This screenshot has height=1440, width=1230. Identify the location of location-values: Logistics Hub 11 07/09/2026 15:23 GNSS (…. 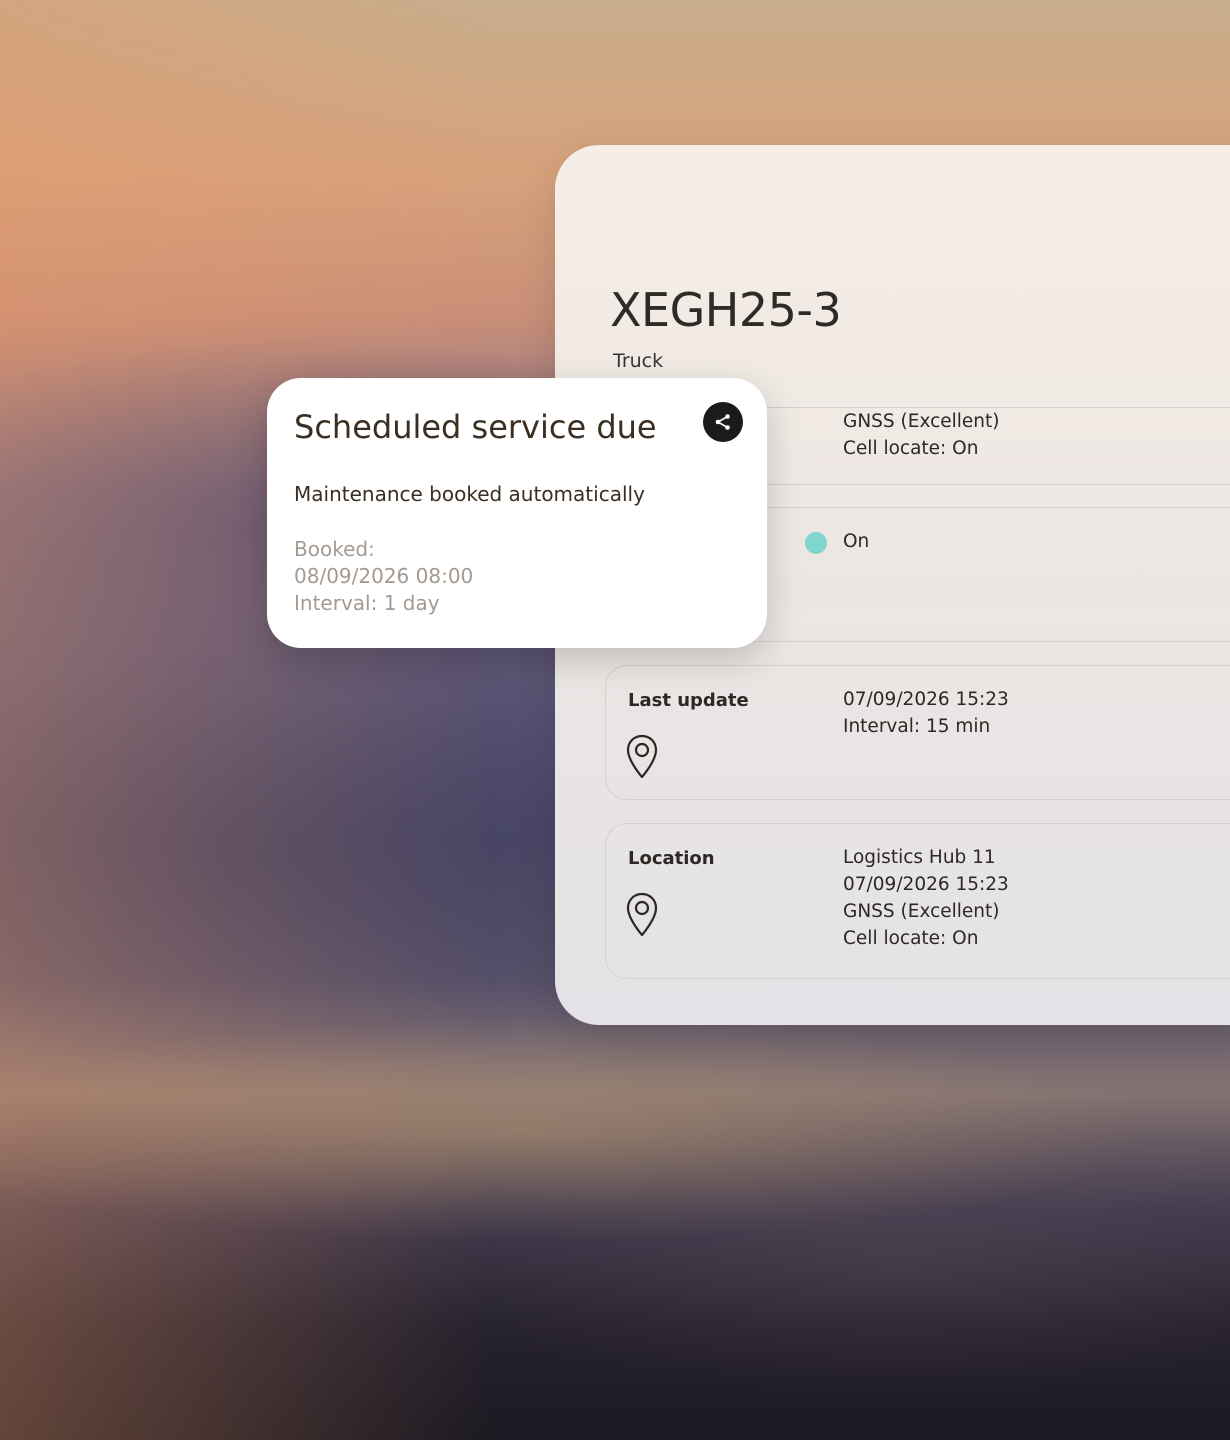
(926, 898).